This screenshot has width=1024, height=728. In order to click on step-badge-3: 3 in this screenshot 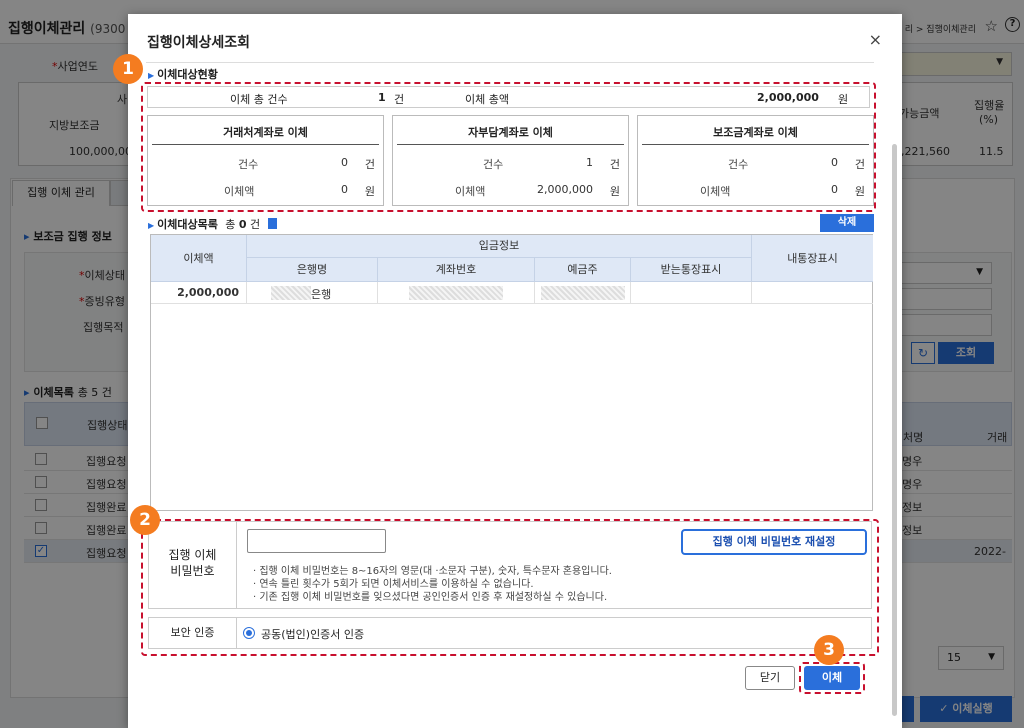, I will do `click(829, 650)`.